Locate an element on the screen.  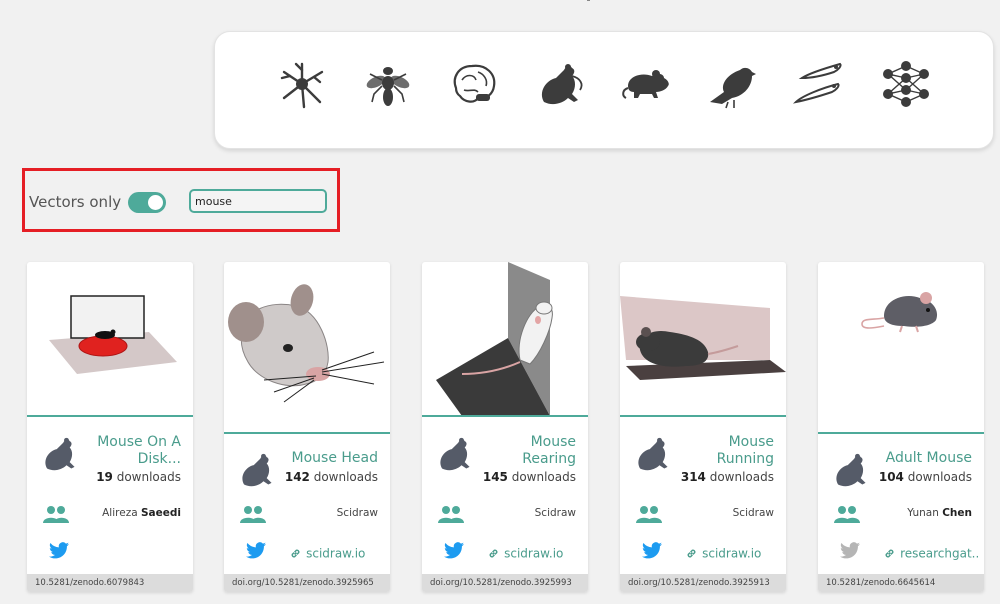
vectors-only-toggle is located at coordinates (147, 202).